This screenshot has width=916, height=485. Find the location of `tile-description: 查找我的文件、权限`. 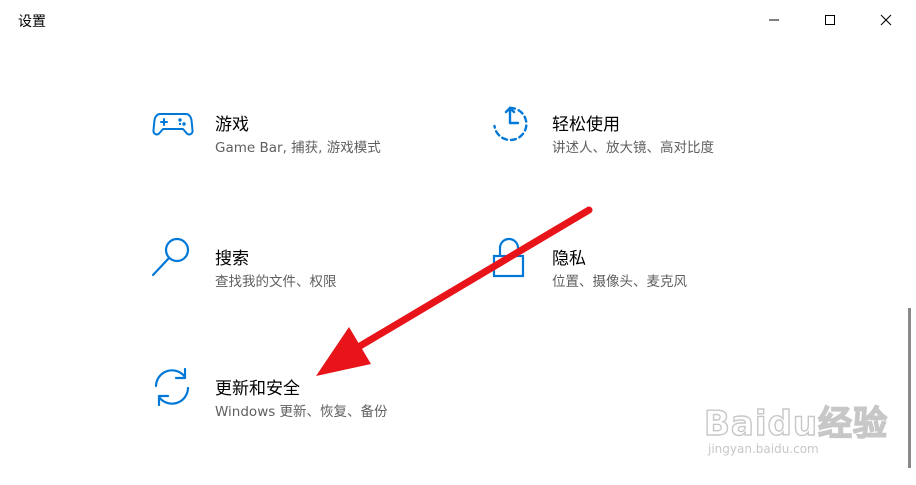

tile-description: 查找我的文件、权限 is located at coordinates (276, 282).